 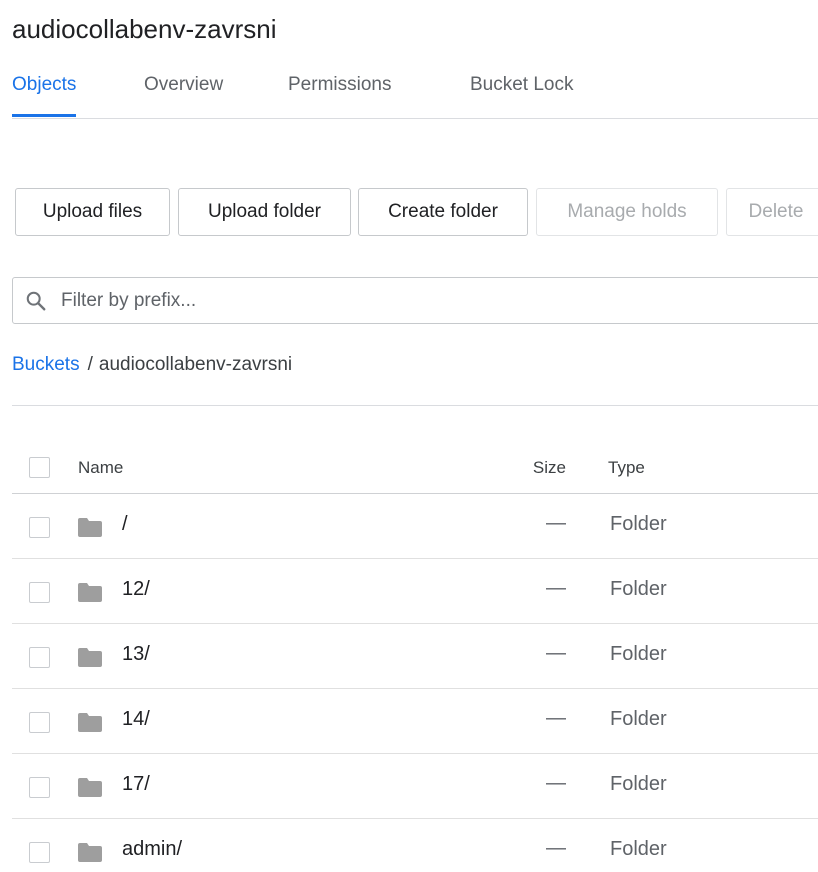 I want to click on page-title: audiocollabenv-zavrsni, so click(x=144, y=29).